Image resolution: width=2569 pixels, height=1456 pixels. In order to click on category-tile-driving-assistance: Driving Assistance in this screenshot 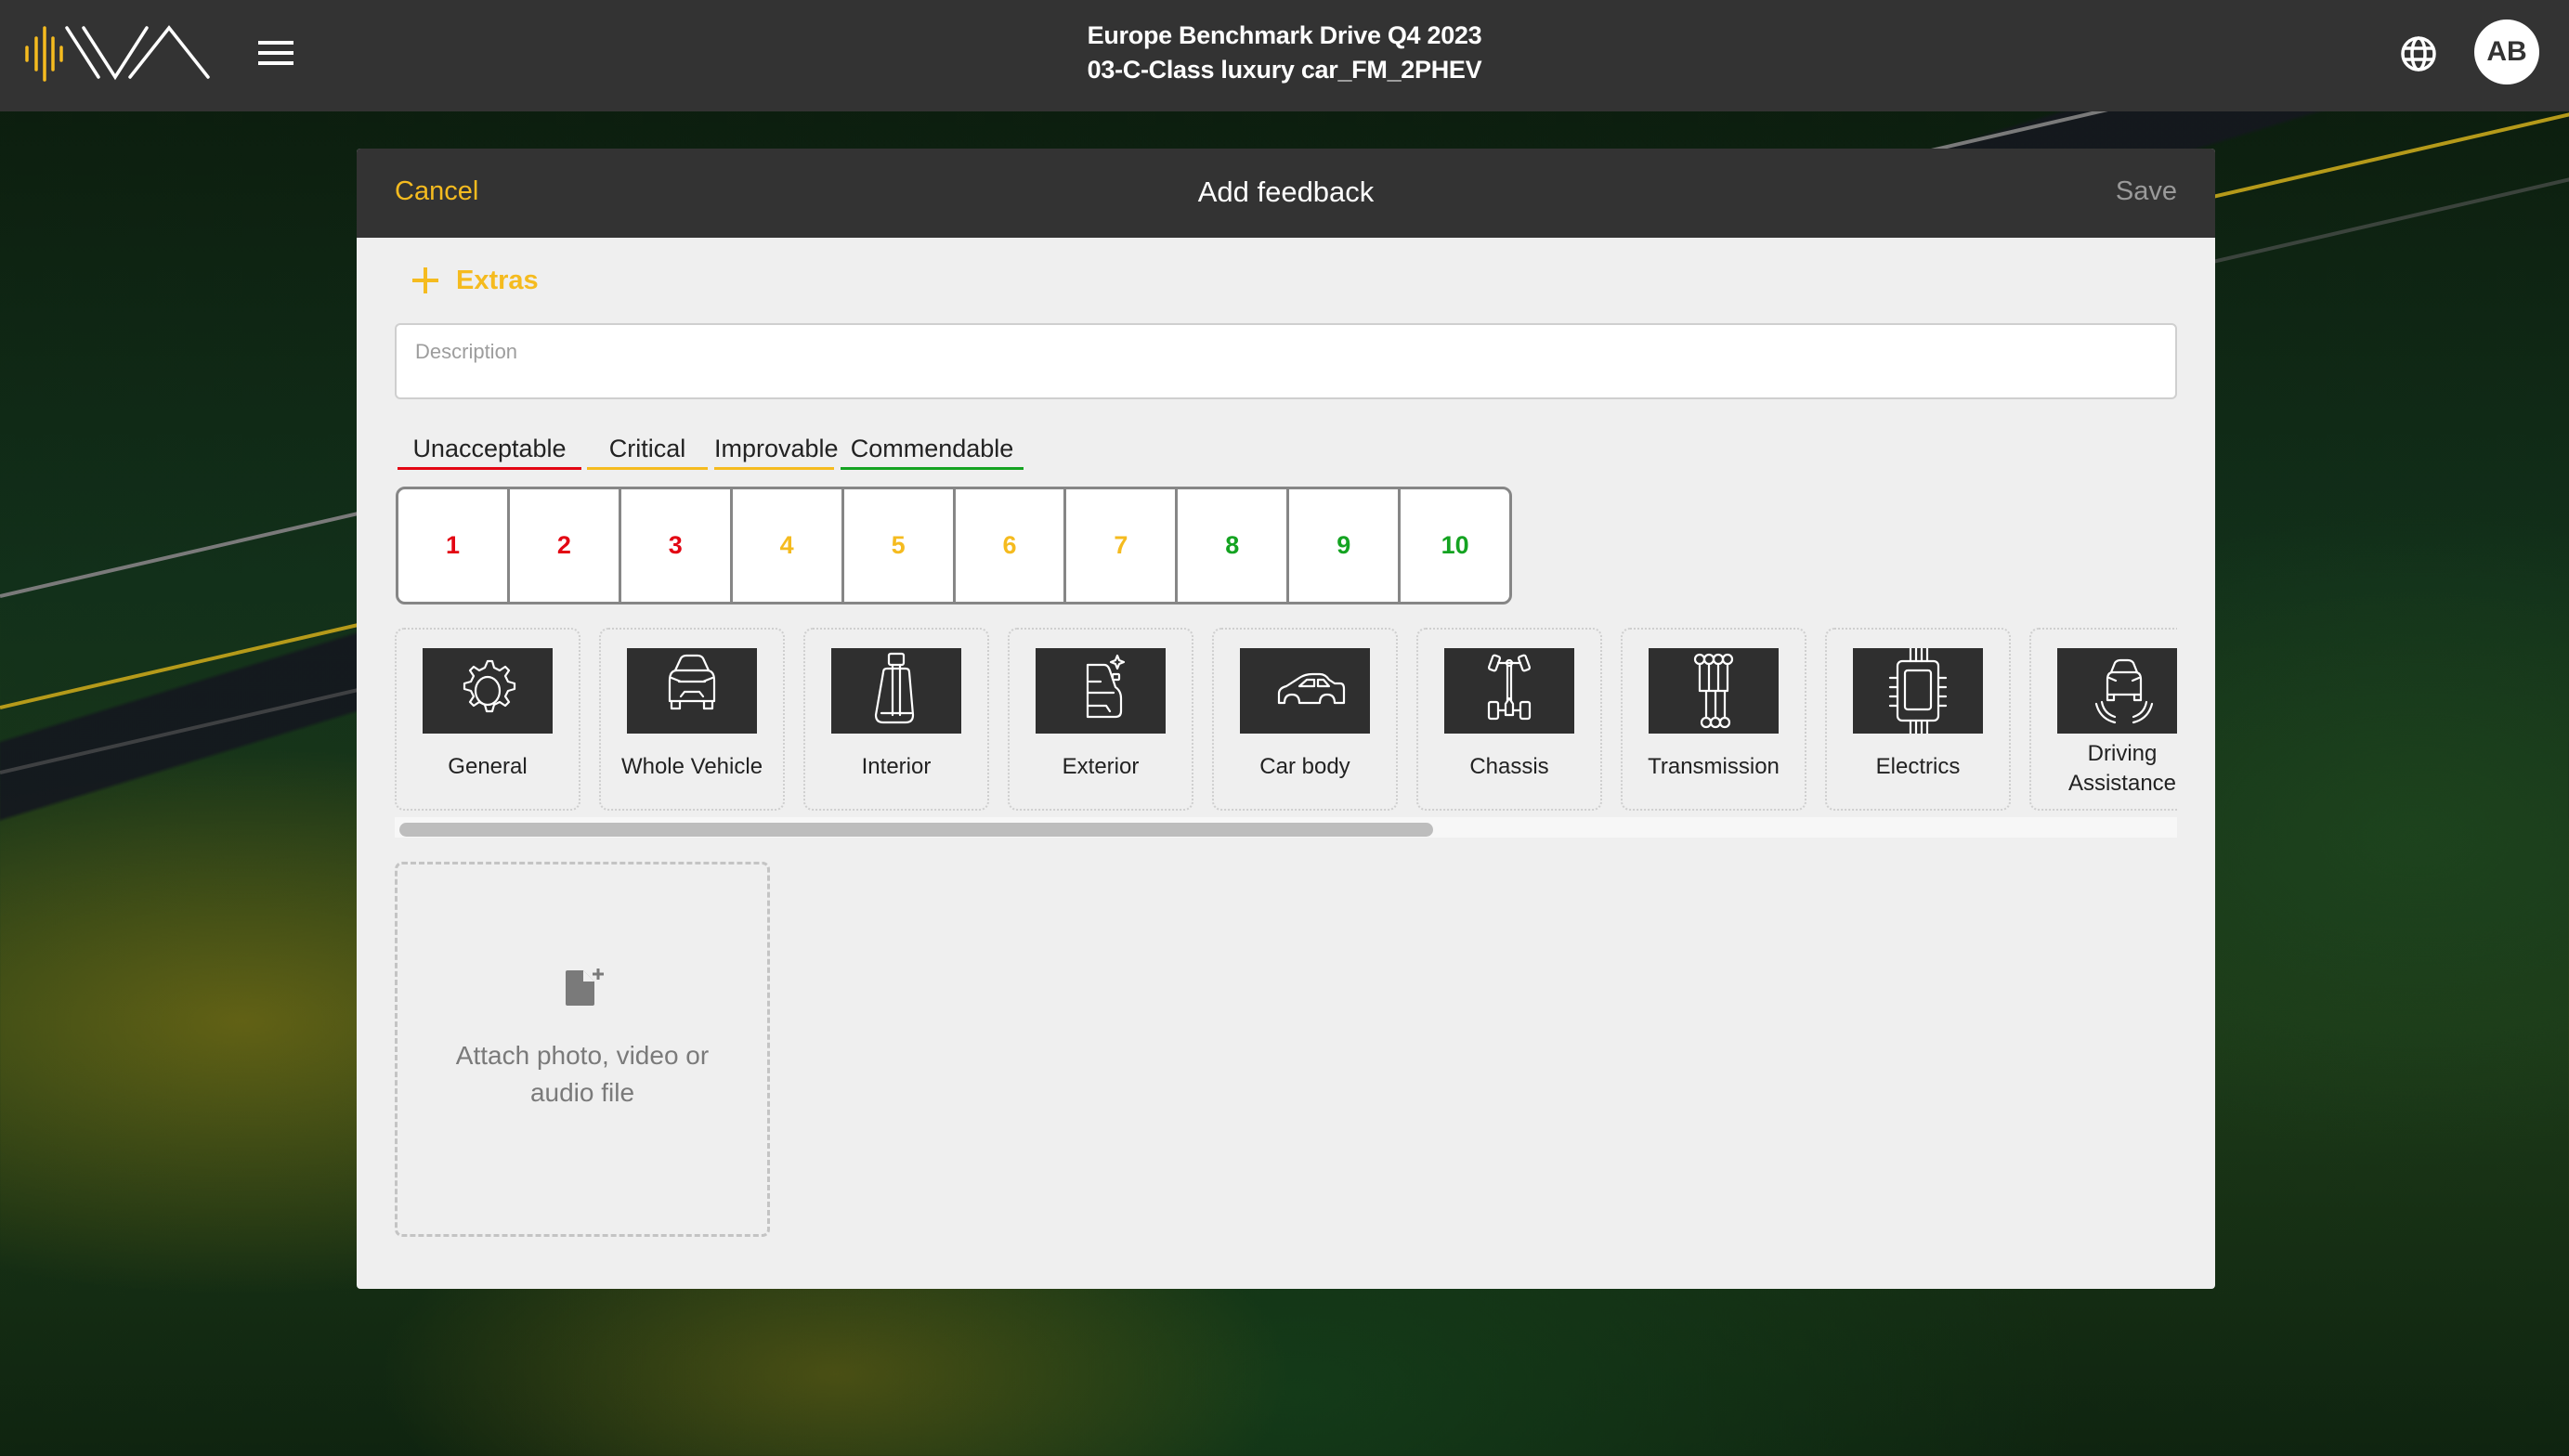, I will do `click(2103, 719)`.